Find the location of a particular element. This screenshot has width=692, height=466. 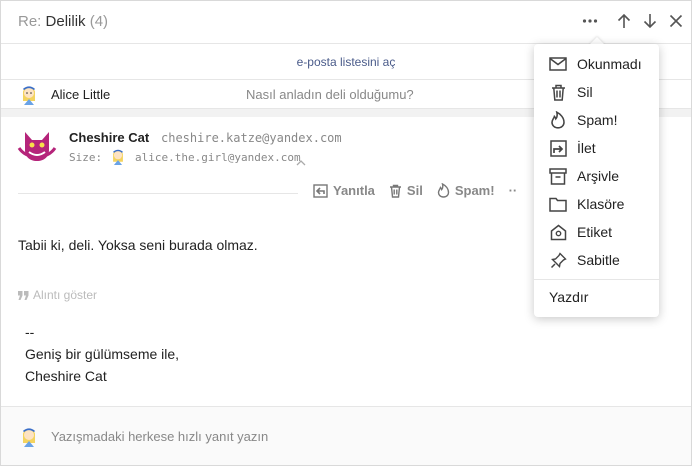

forward-icon is located at coordinates (558, 148).